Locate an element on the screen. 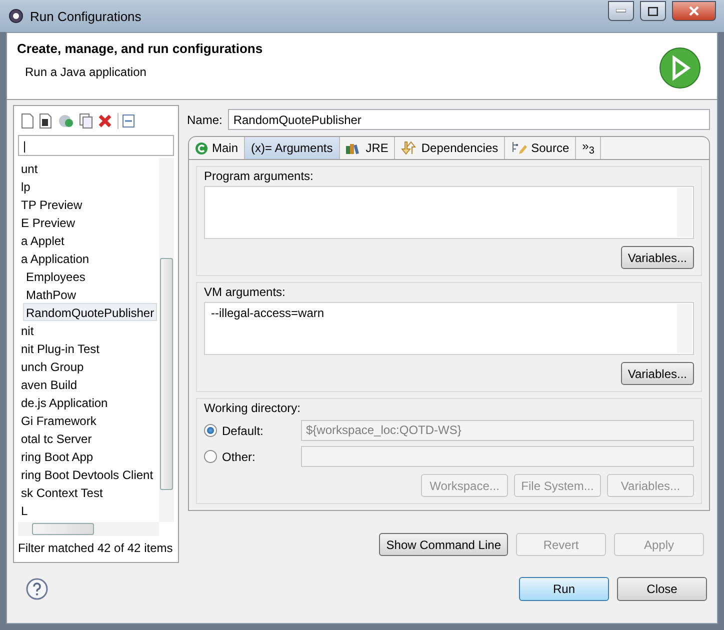 This screenshot has height=630, width=724. arrows-icon is located at coordinates (409, 148).